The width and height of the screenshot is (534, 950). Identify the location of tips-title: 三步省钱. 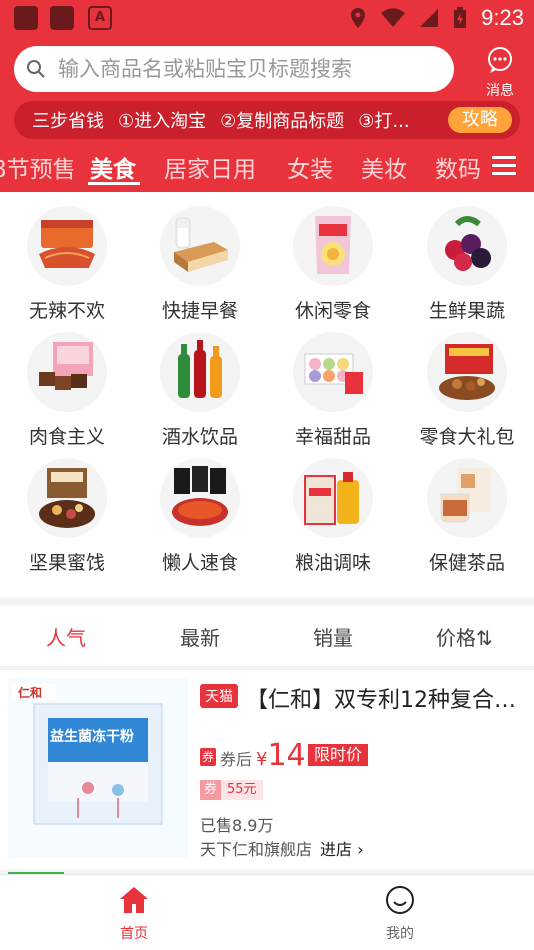
(68, 121).